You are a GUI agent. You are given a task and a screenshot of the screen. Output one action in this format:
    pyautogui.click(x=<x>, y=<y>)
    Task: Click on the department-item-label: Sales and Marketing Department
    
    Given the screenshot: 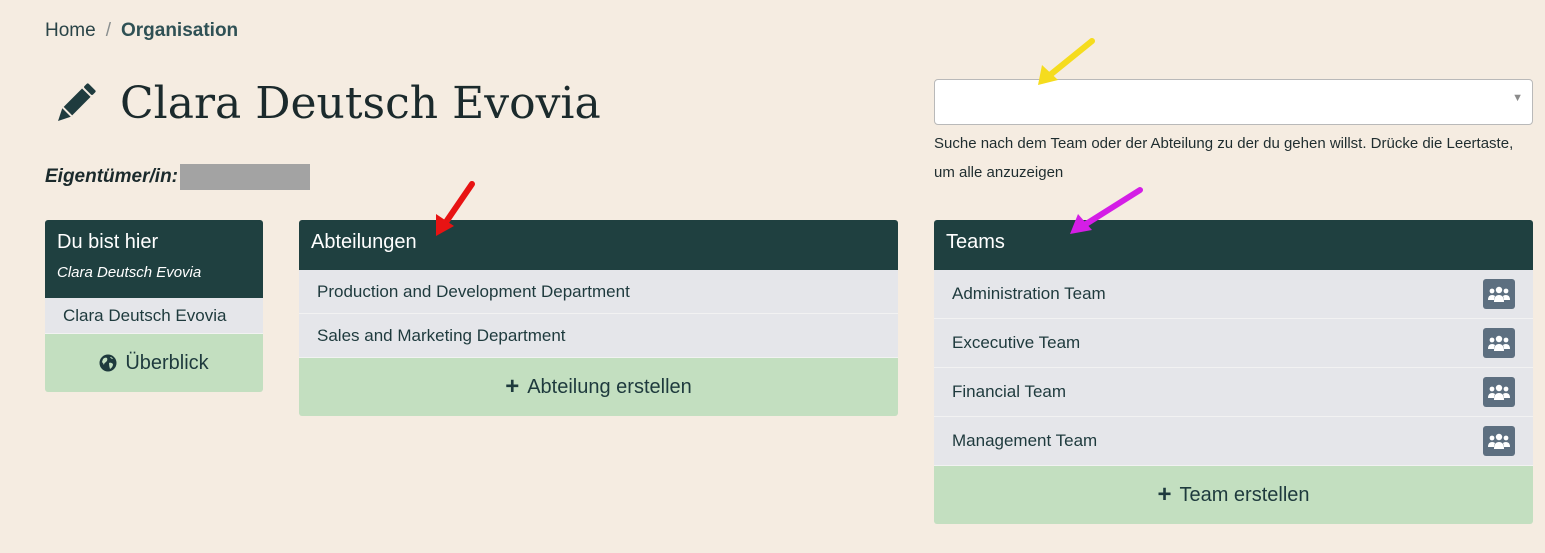 What is the action you would take?
    pyautogui.click(x=441, y=335)
    